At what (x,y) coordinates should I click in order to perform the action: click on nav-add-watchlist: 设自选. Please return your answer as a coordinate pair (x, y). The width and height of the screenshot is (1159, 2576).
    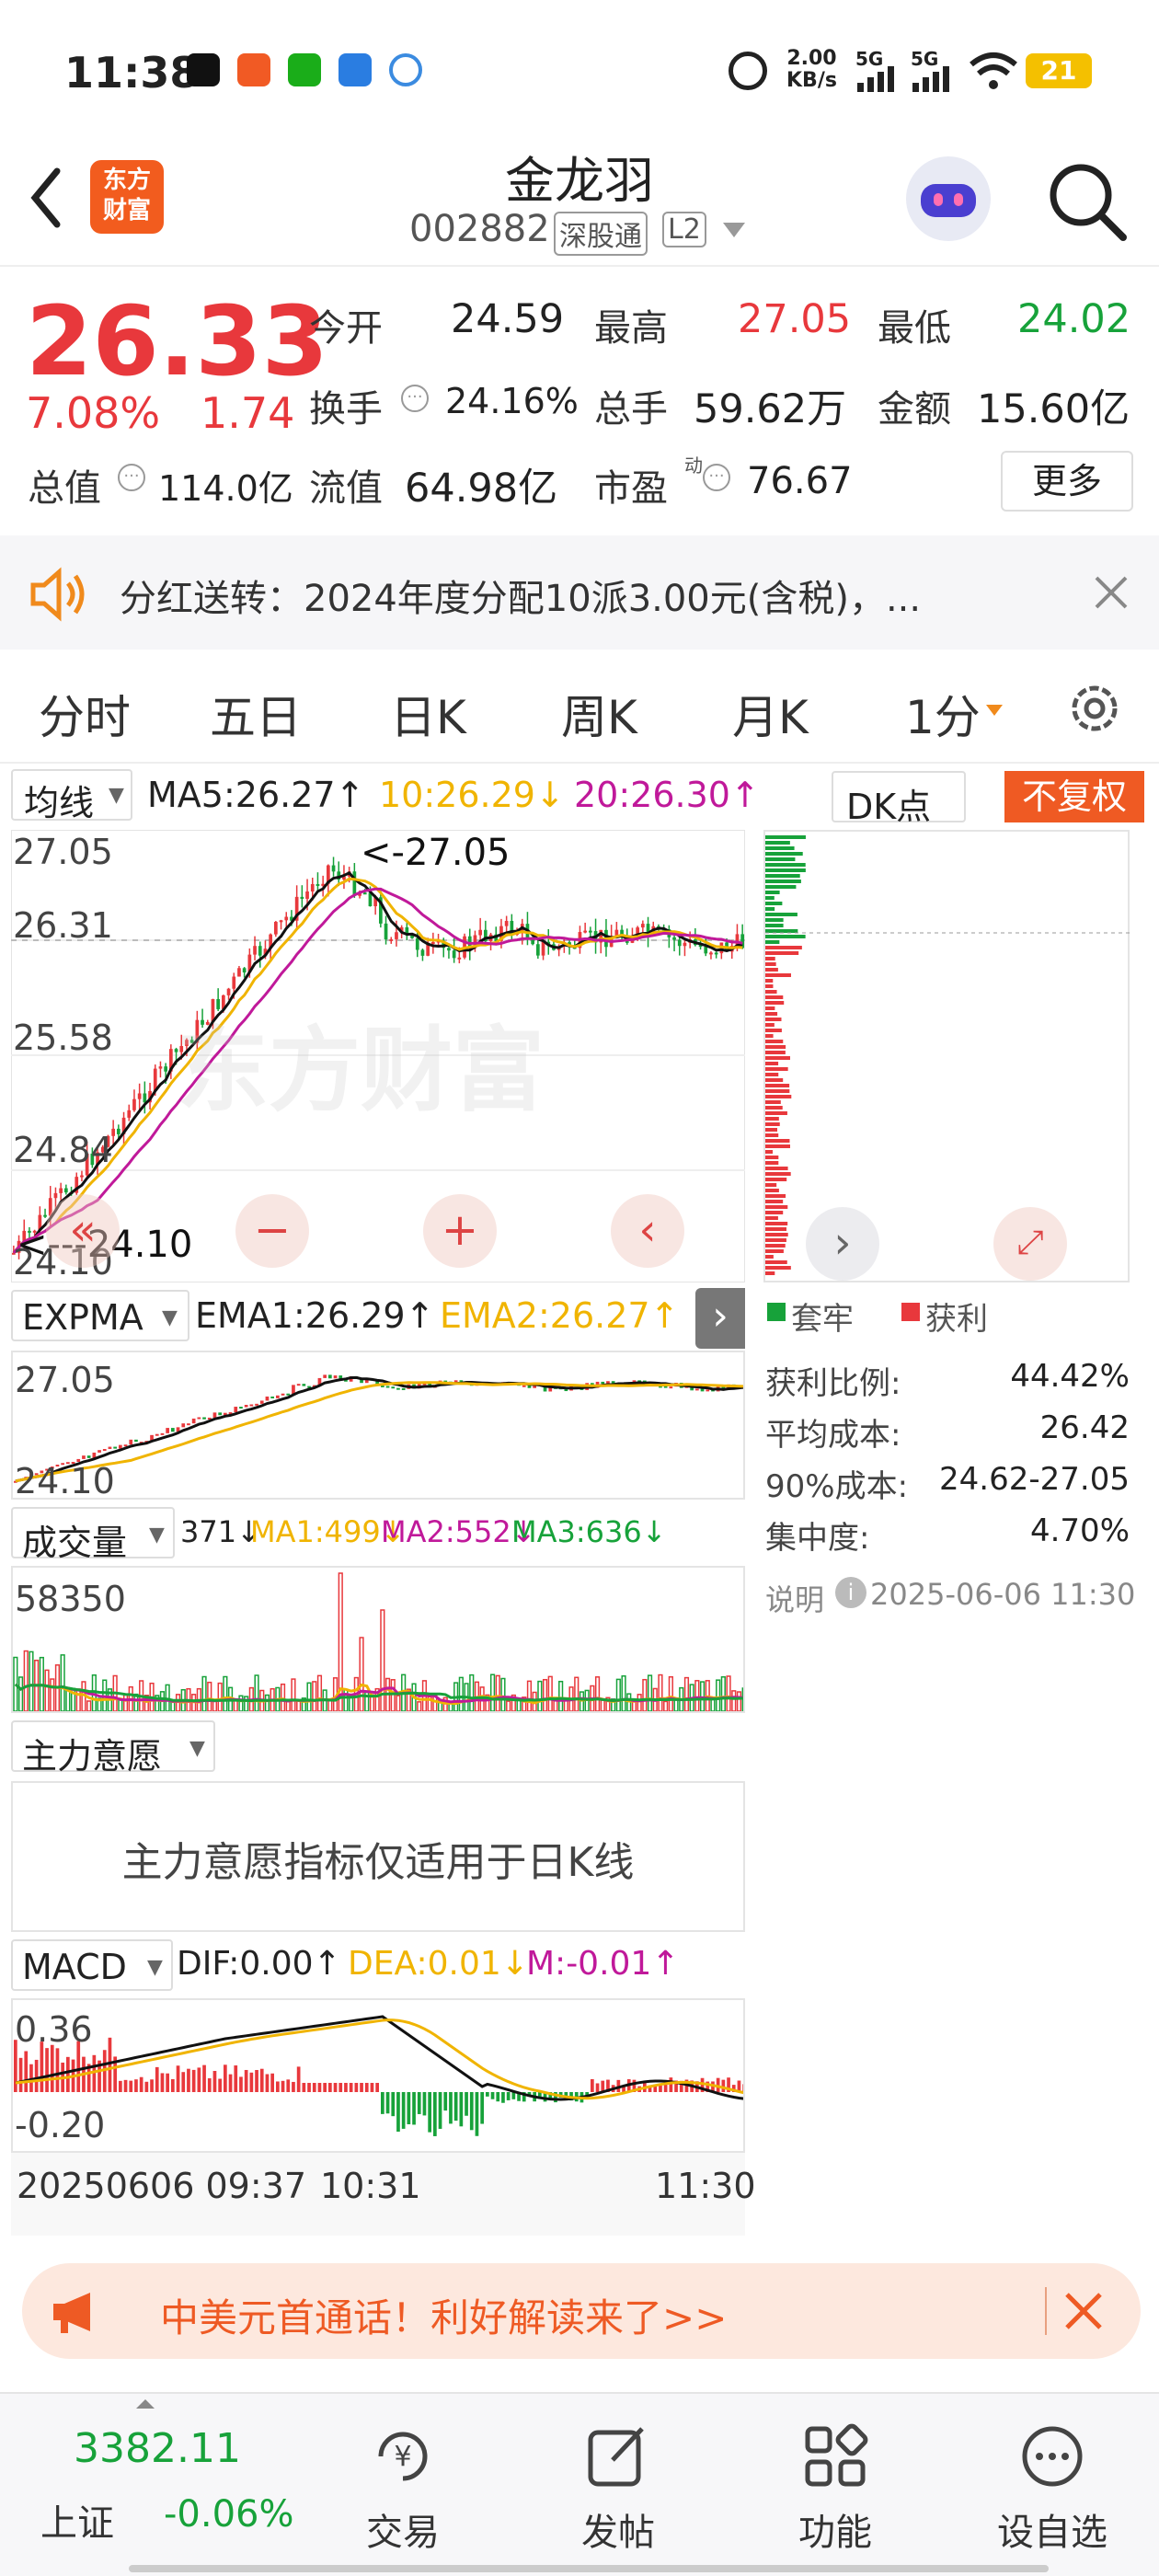
    Looking at the image, I should click on (1052, 2485).